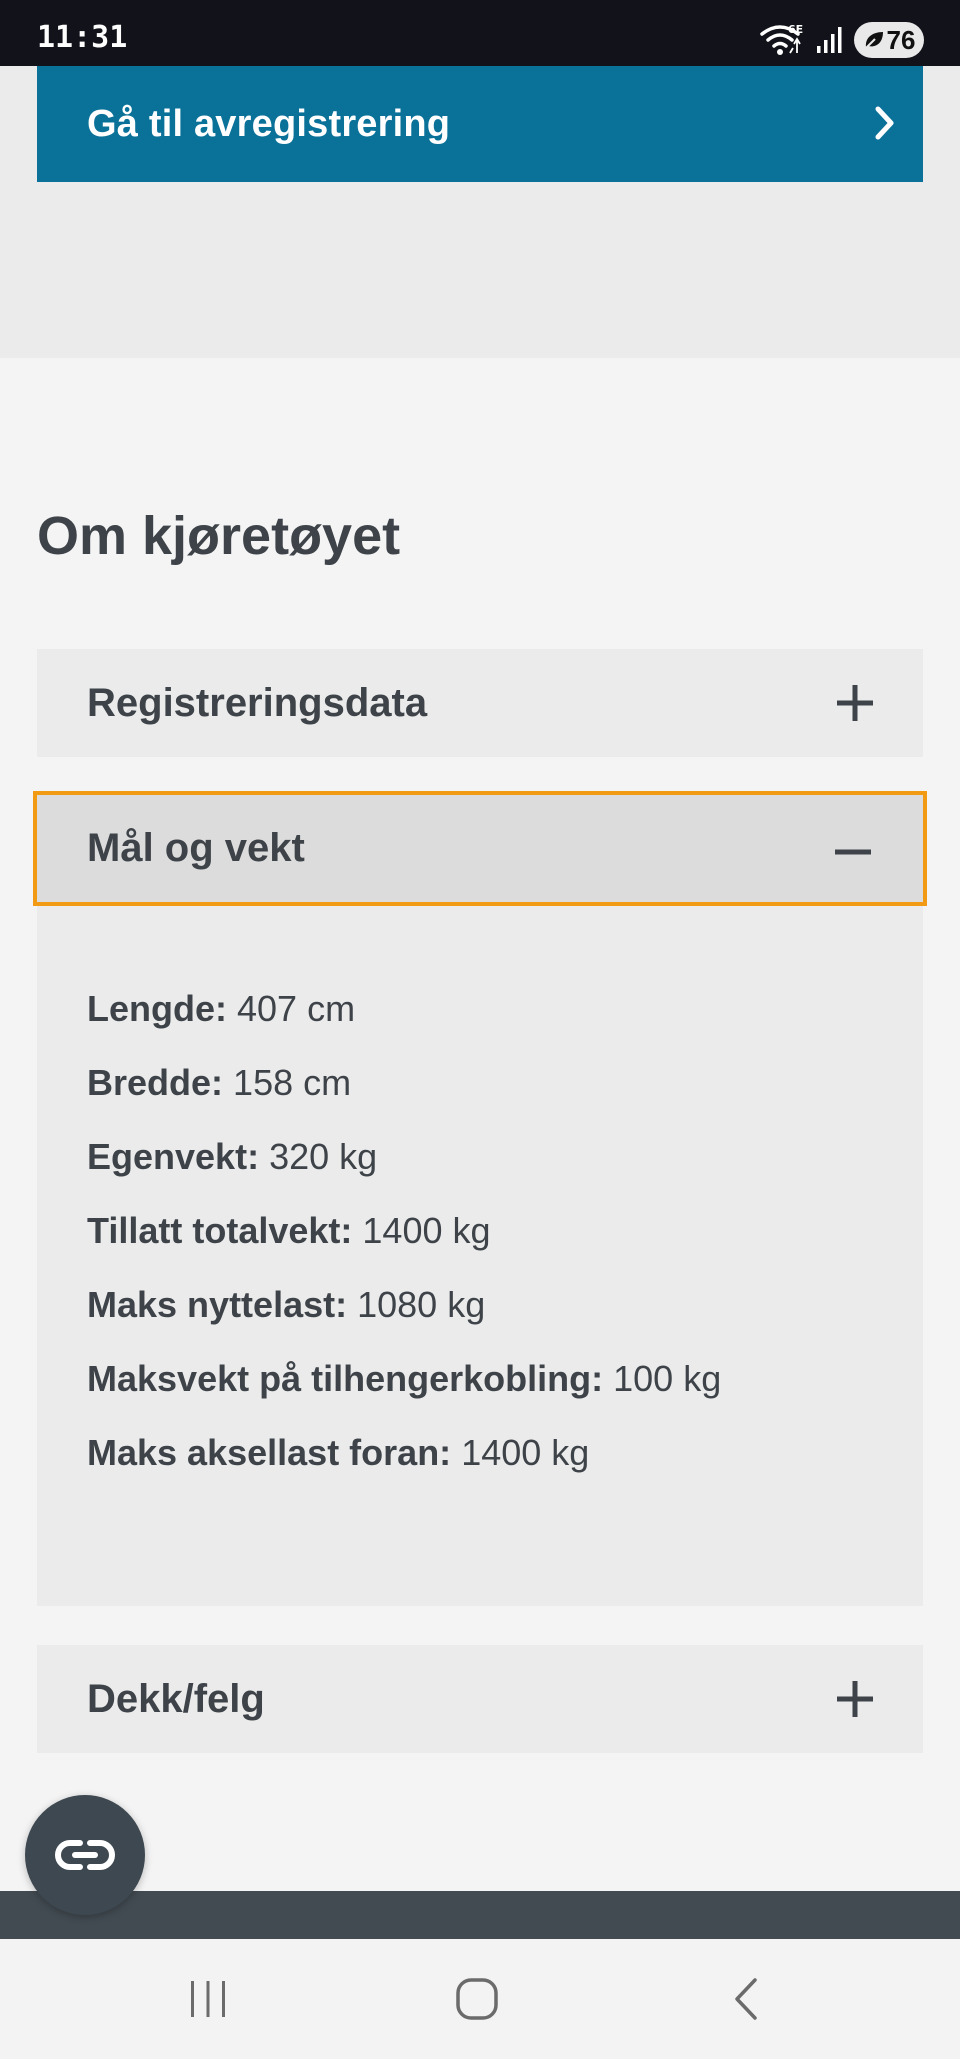 This screenshot has width=960, height=2059. I want to click on status-icons: 6E 76, so click(842, 40).